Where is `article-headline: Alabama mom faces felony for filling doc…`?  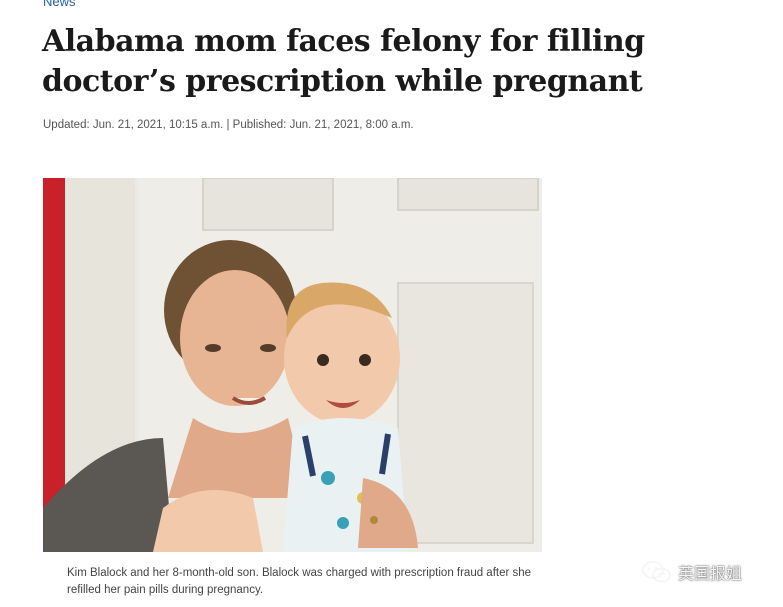
article-headline: Alabama mom faces felony for filling doc… is located at coordinates (343, 61).